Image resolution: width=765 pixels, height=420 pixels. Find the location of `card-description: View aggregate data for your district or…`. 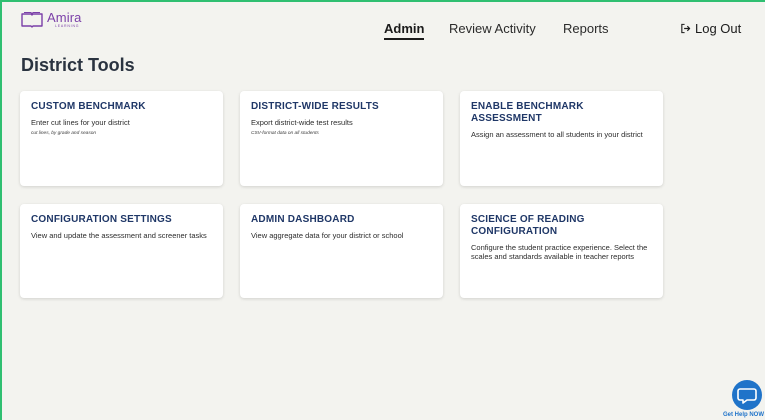

card-description: View aggregate data for your district or… is located at coordinates (327, 235).